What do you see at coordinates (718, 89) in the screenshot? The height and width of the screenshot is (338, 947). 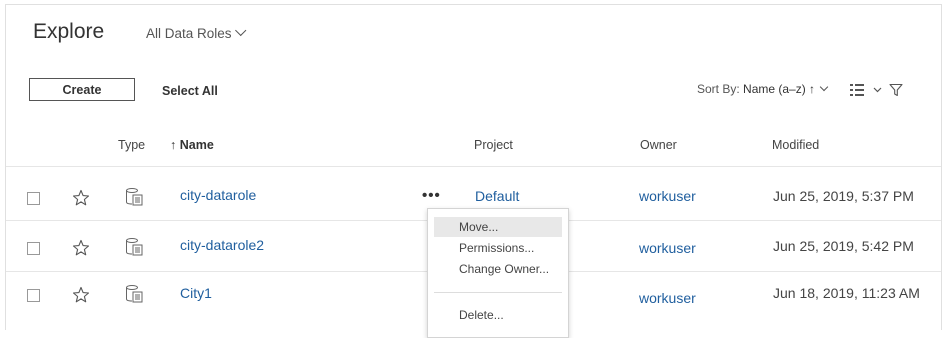 I see `sort-by-label: Sort By:` at bounding box center [718, 89].